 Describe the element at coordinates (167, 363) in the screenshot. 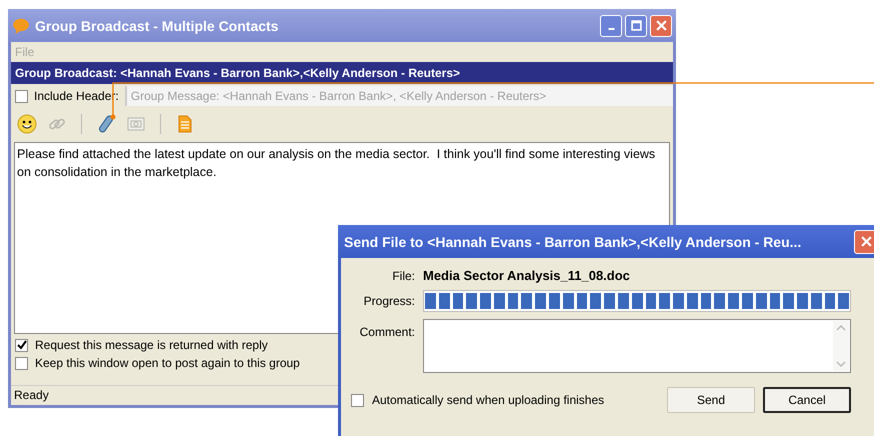

I see `checkbox-label: Keep this window open to post again to this group` at that location.